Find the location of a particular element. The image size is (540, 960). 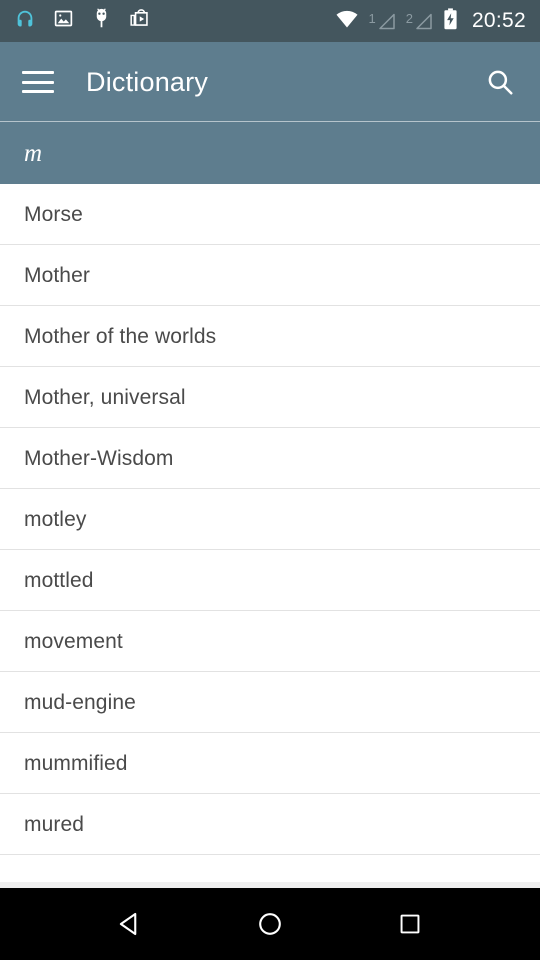

list-item: mured is located at coordinates (270, 824).